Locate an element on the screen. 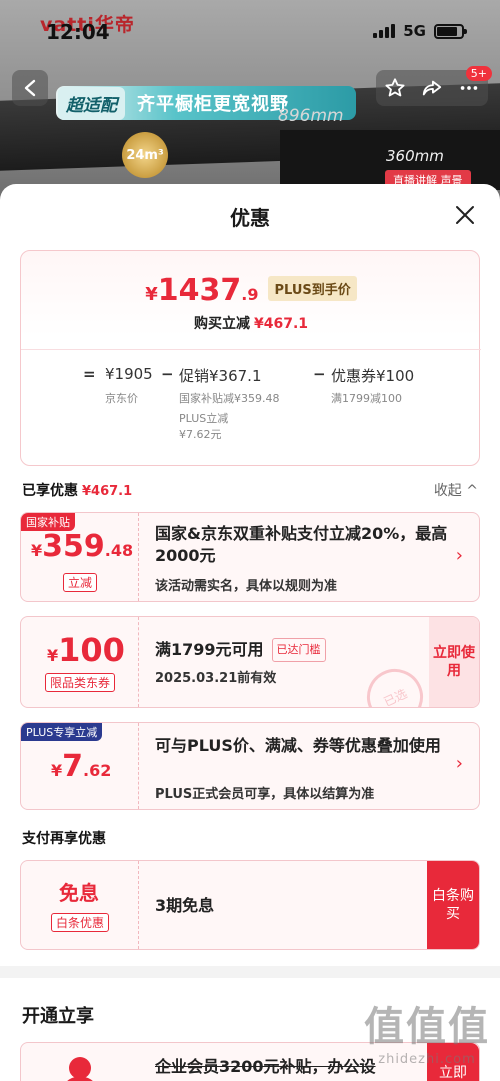 The height and width of the screenshot is (1081, 500). slogan-highlight: 超适配 is located at coordinates (91, 103).